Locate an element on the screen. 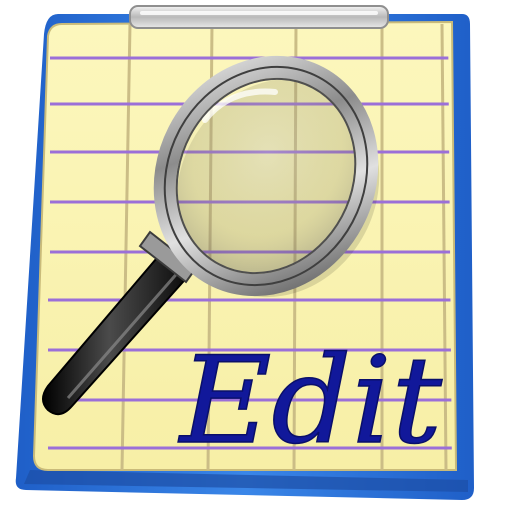 The width and height of the screenshot is (512, 512). clipboard-clip is located at coordinates (259, 17).